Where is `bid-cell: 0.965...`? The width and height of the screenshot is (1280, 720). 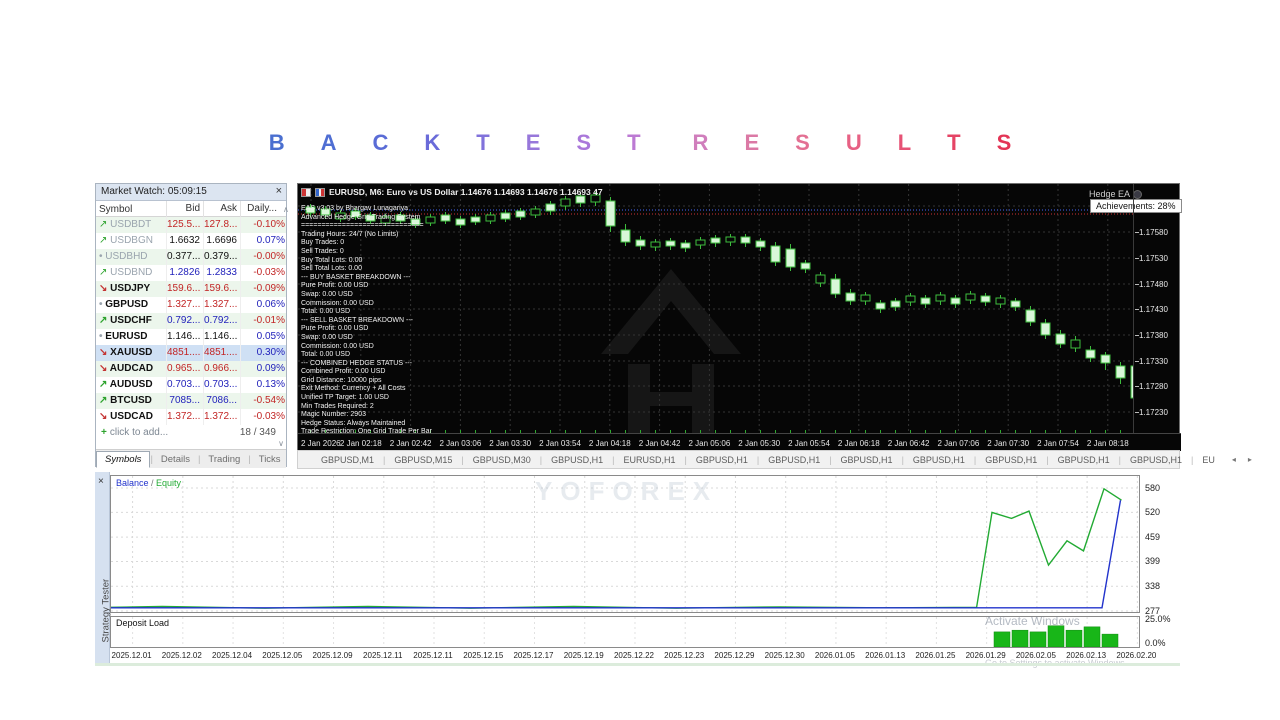 bid-cell: 0.965... is located at coordinates (184, 369).